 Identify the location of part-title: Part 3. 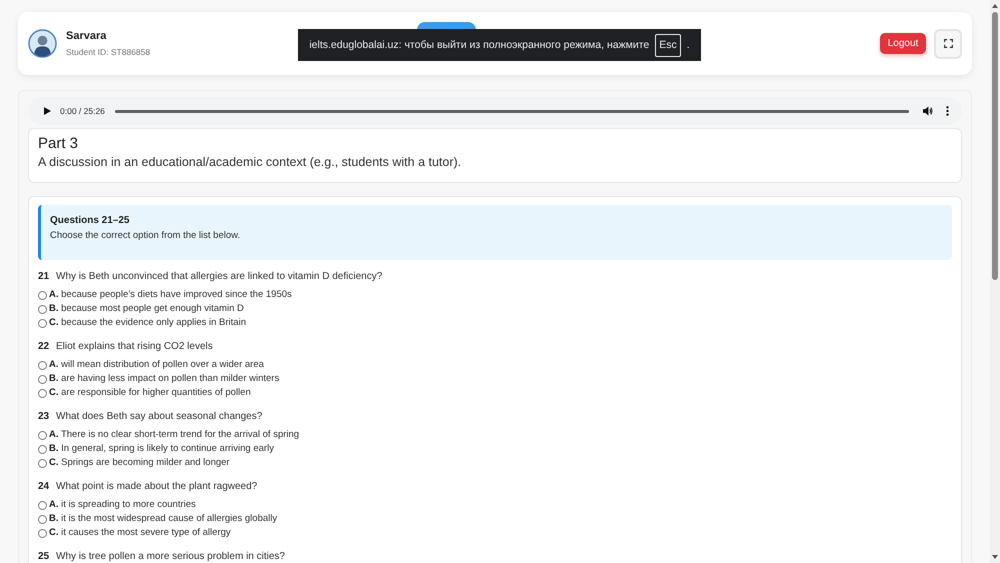
(59, 144).